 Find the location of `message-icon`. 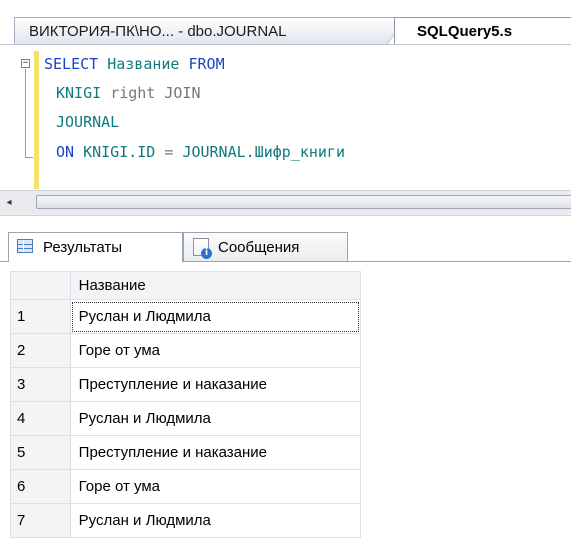

message-icon is located at coordinates (202, 248).